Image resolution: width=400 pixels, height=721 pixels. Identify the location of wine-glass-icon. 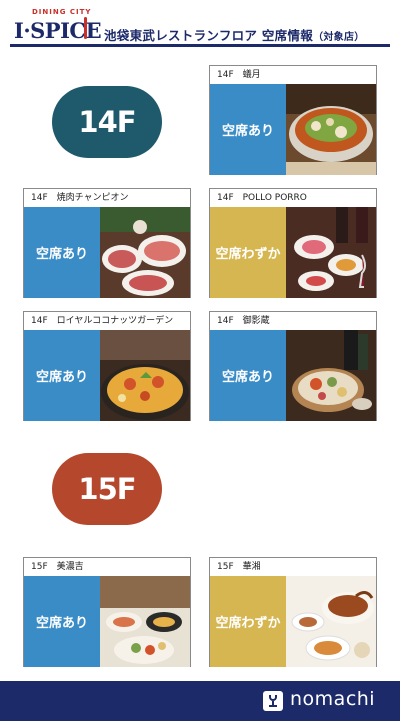
(273, 701).